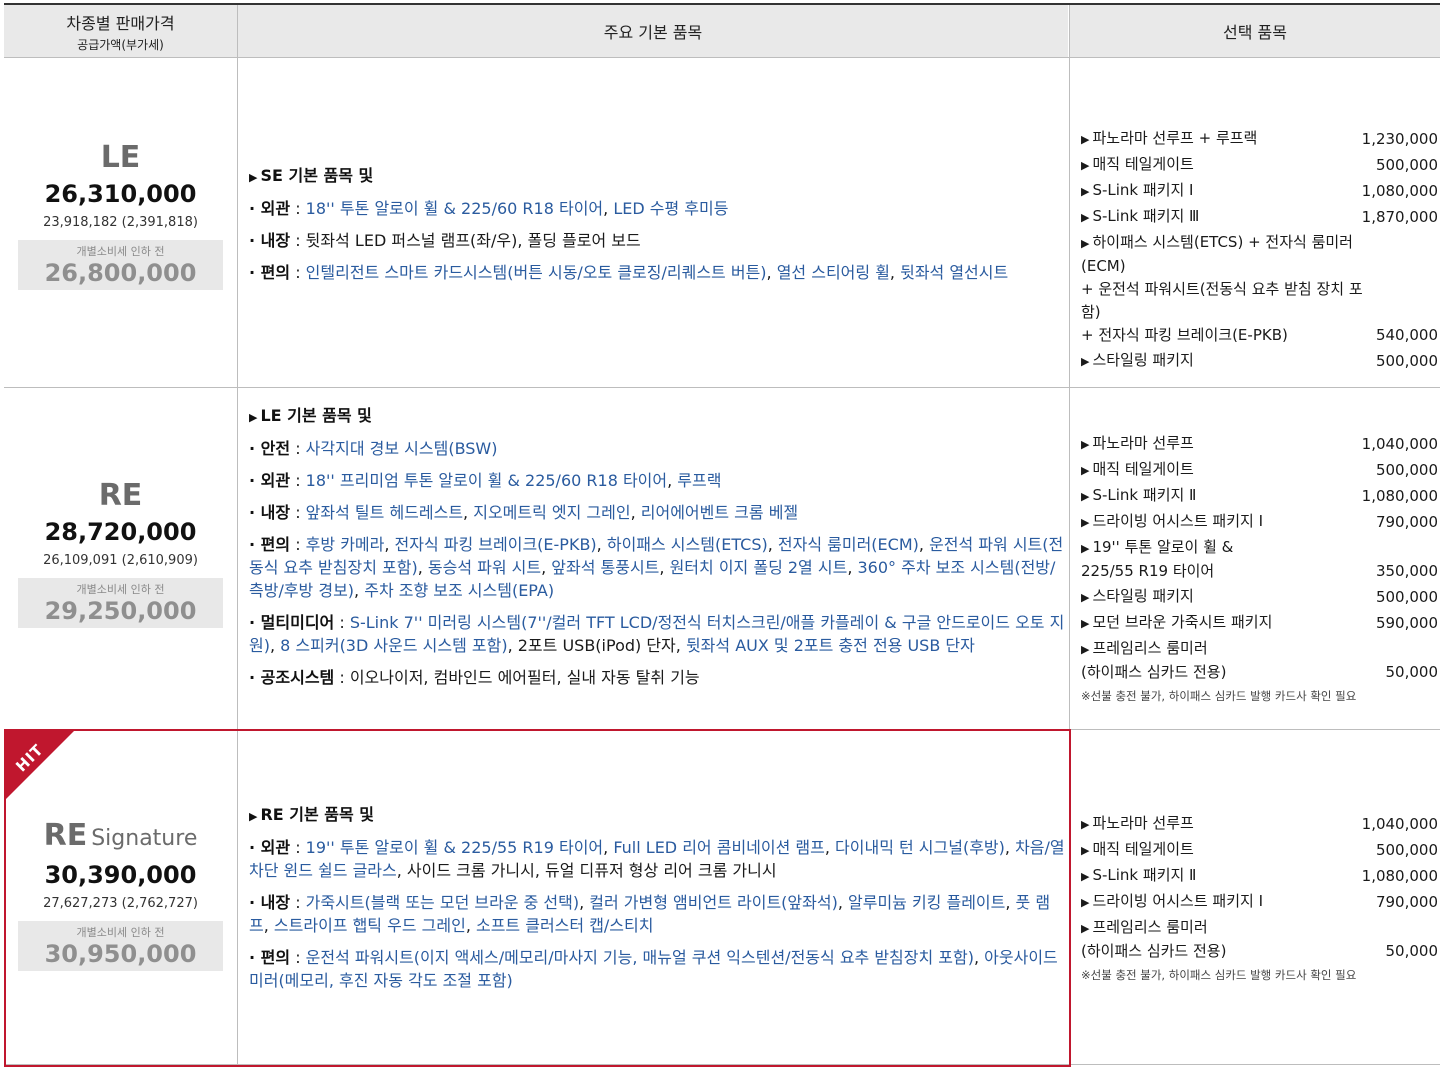  I want to click on feature-line: · 안전 : 사각지대 경보 시스템(BSW), so click(659, 448).